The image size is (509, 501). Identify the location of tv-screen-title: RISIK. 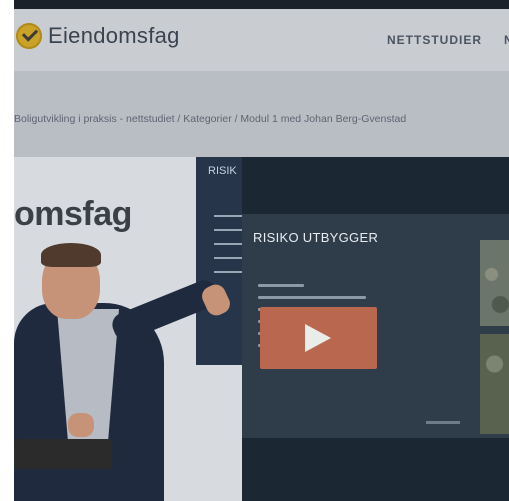
(222, 171).